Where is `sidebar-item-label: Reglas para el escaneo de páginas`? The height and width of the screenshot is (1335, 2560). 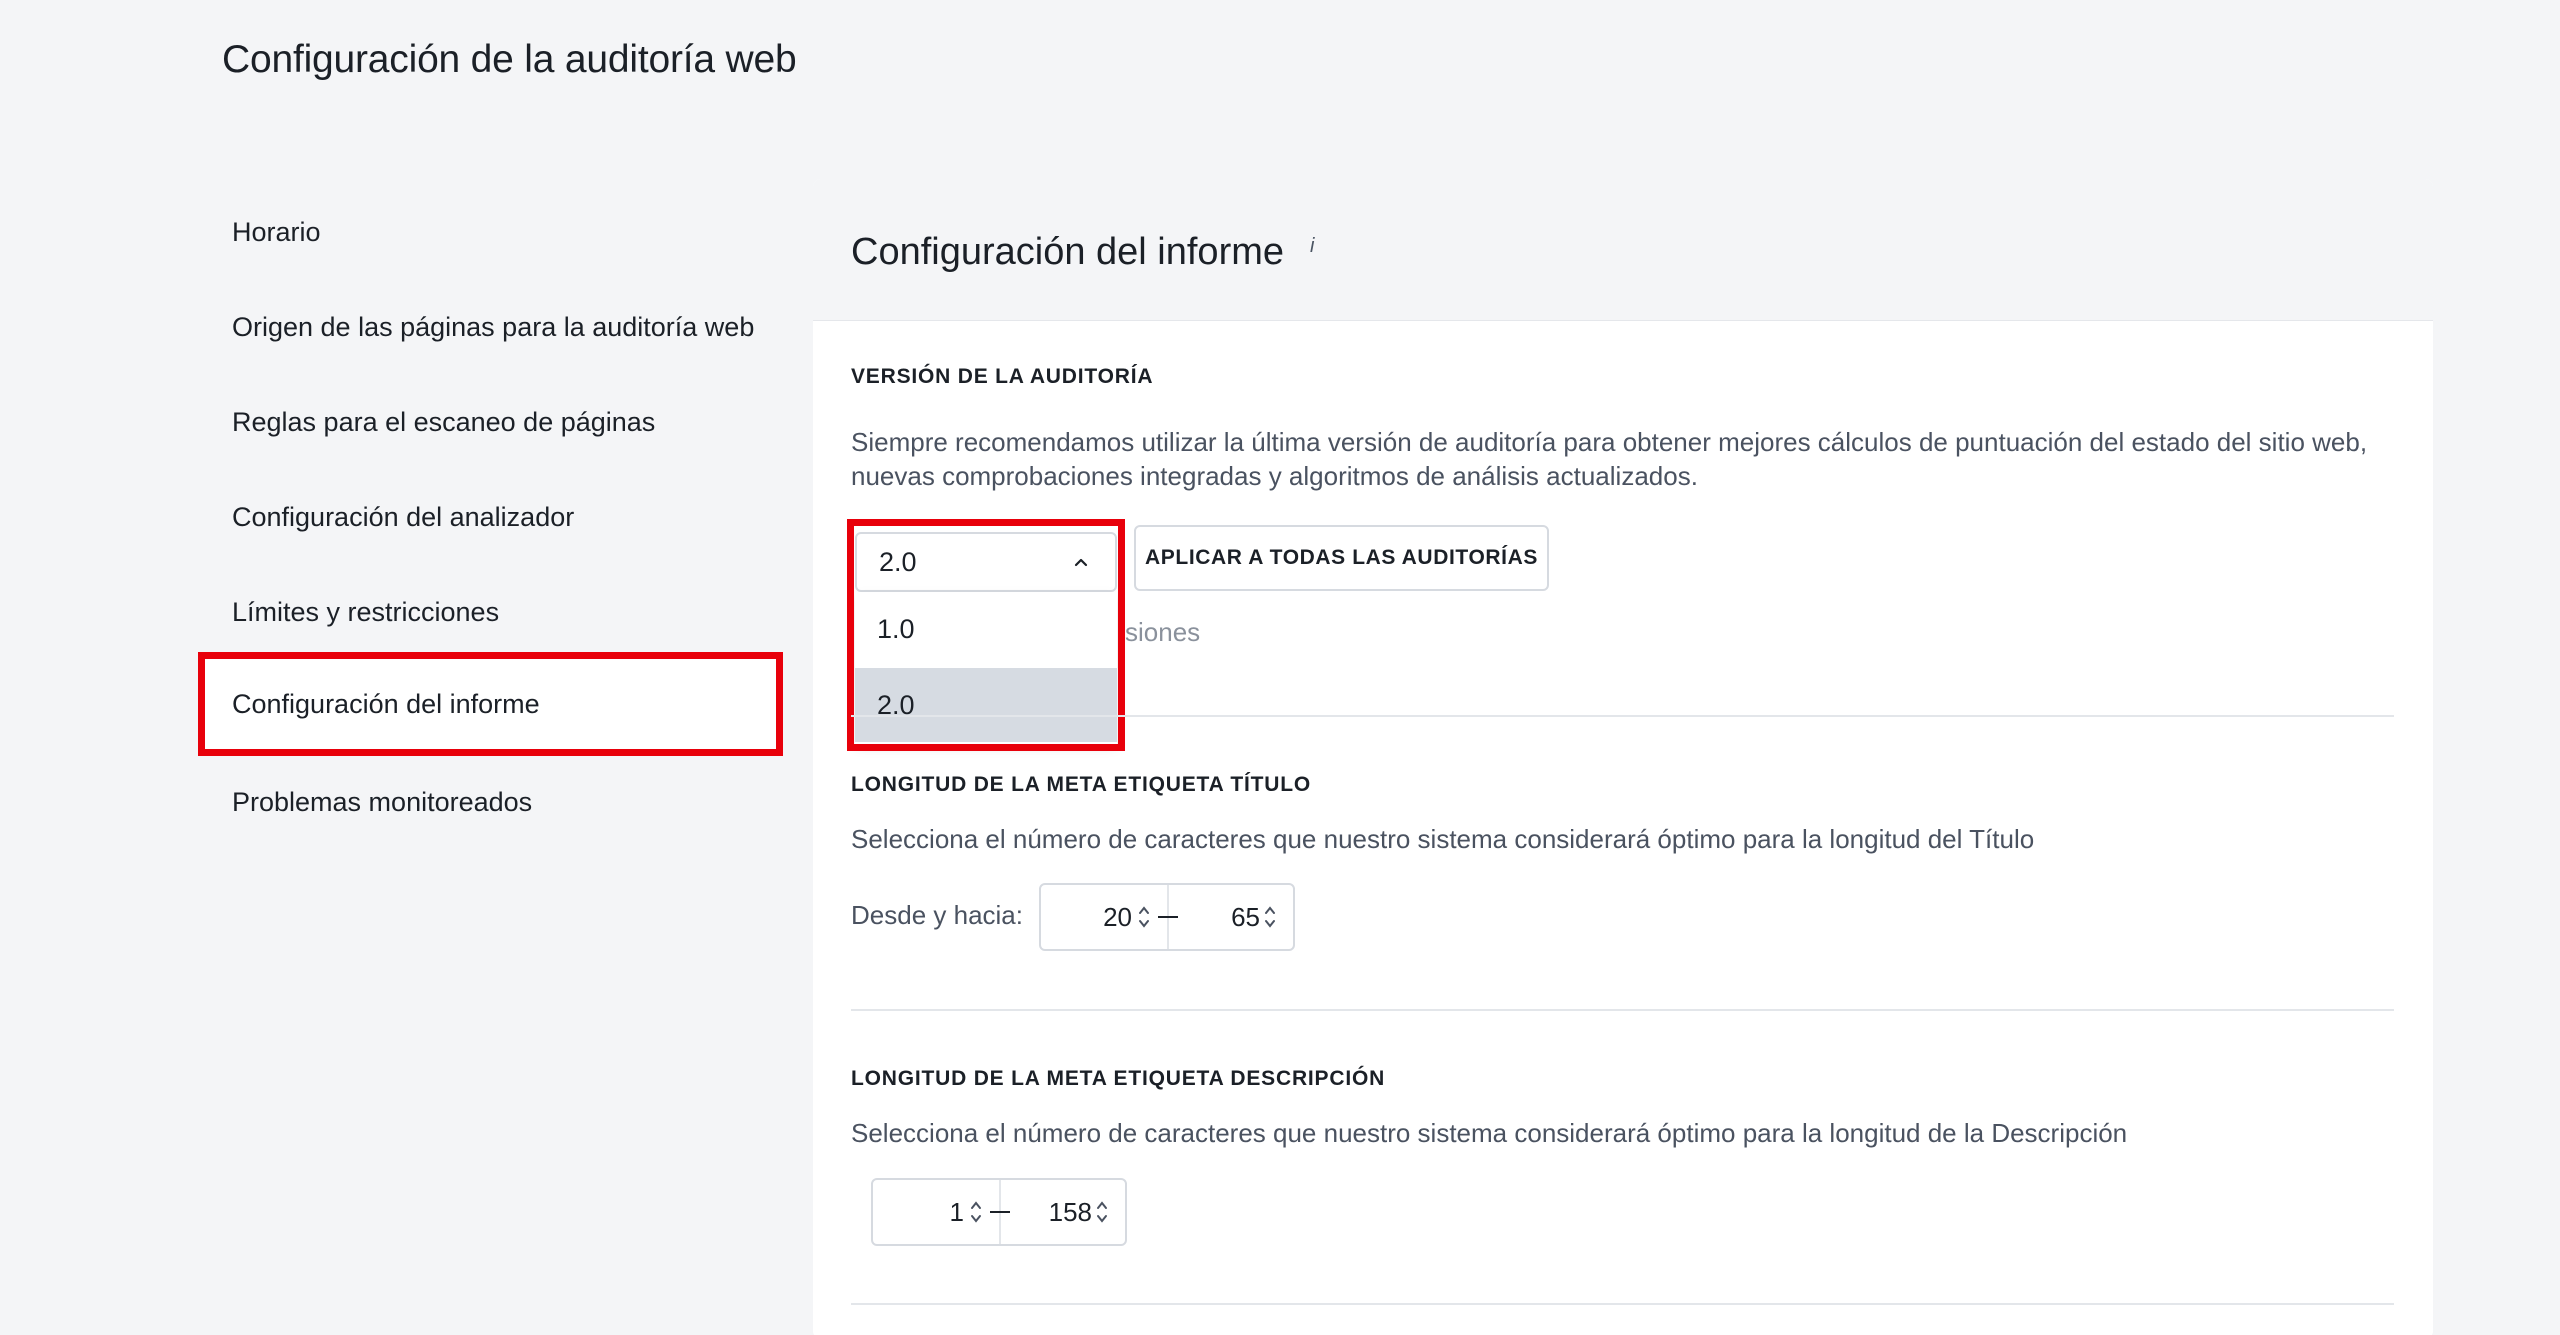
sidebar-item-label: Reglas para el escaneo de páginas is located at coordinates (444, 421).